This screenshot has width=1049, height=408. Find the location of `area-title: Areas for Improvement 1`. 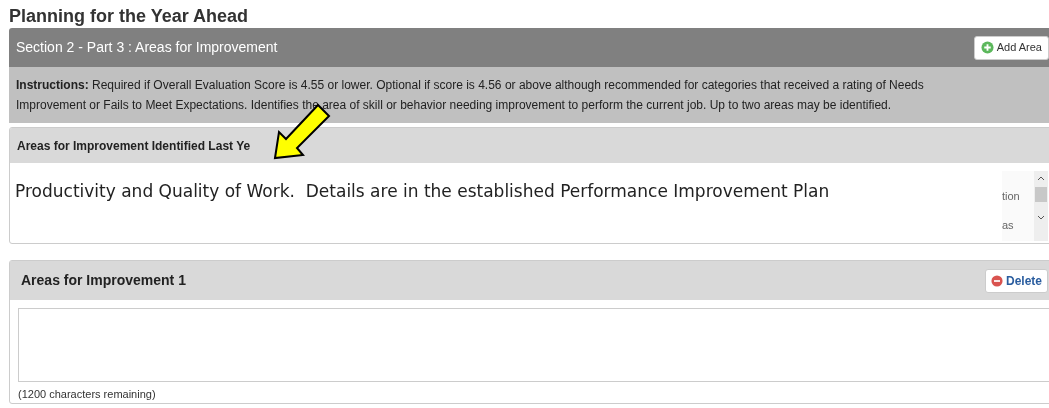

area-title: Areas for Improvement 1 is located at coordinates (103, 280).